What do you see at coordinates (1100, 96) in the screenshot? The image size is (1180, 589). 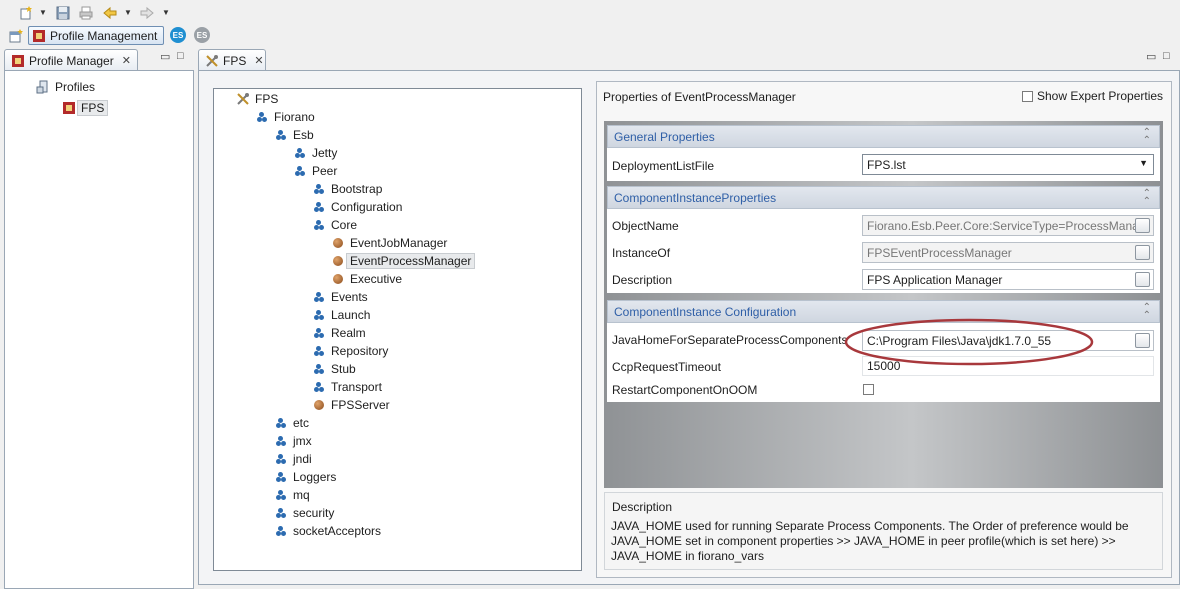 I see `show-expert-label: Show Expert Properties` at bounding box center [1100, 96].